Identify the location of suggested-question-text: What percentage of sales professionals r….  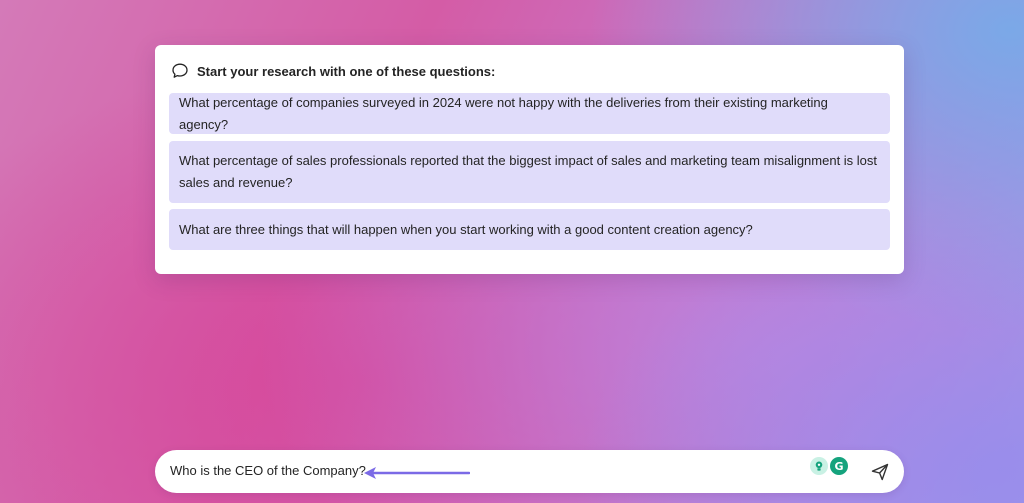
(528, 171).